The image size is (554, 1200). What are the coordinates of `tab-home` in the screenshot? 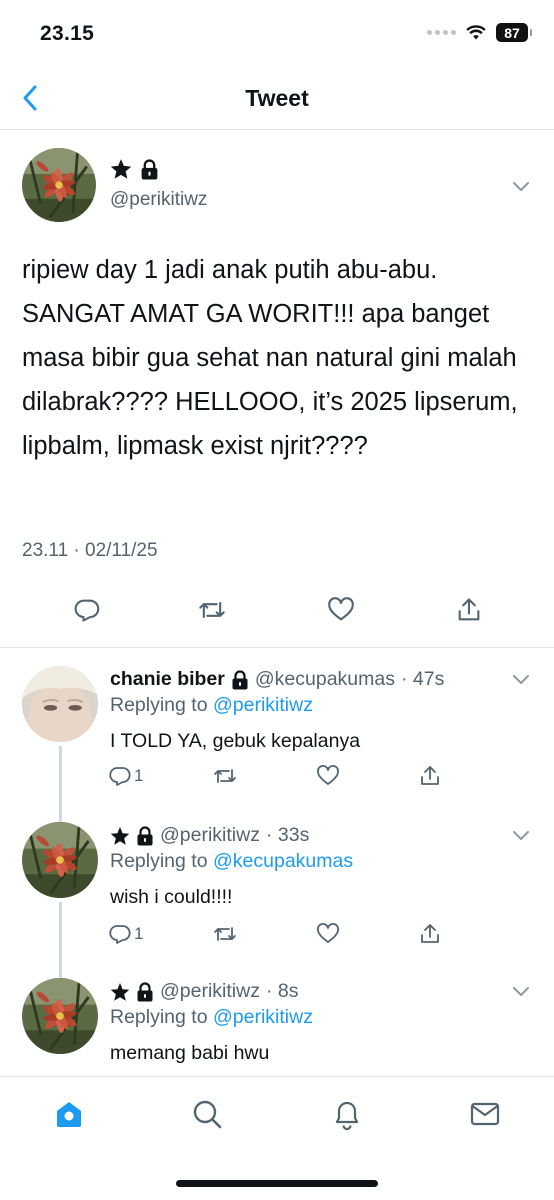 It's located at (69, 1114).